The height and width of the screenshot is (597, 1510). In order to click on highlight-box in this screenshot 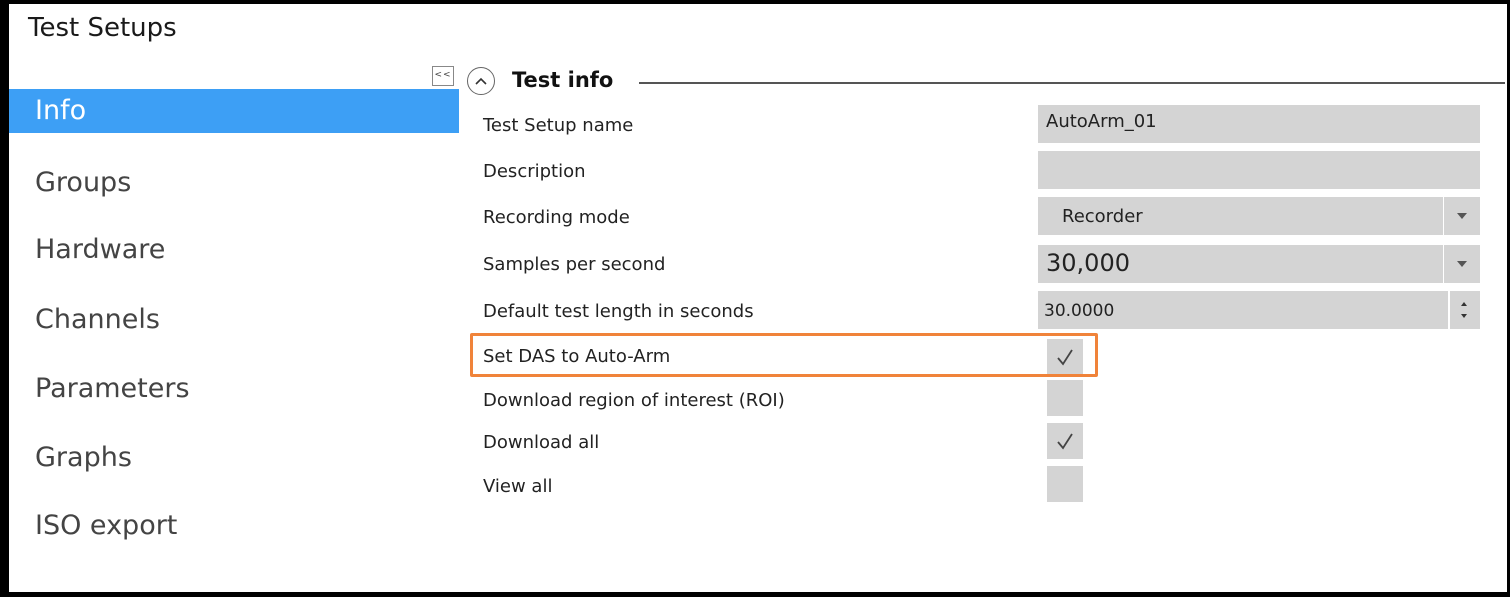, I will do `click(784, 355)`.